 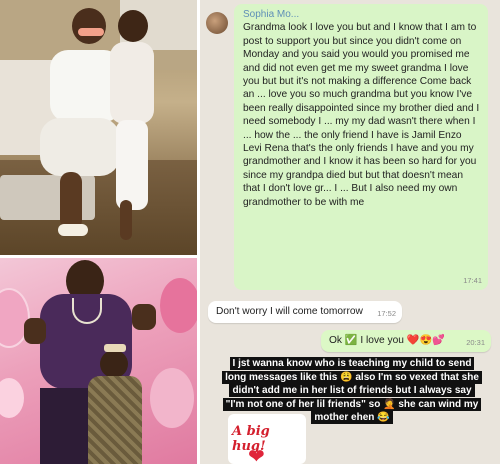 I want to click on child-tiara, so click(x=115, y=348).